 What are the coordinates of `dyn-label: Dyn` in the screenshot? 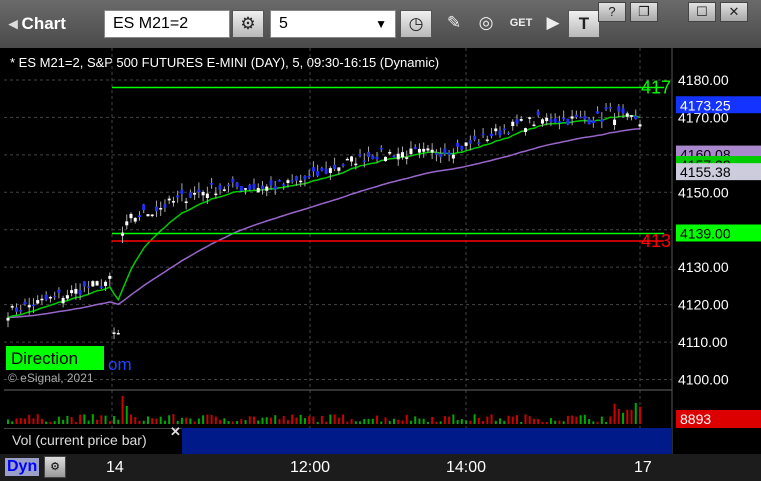 It's located at (22, 467).